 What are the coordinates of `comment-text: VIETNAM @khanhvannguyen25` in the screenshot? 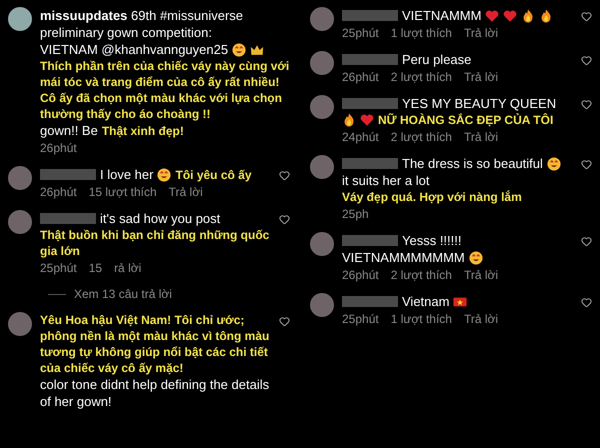 It's located at (134, 49).